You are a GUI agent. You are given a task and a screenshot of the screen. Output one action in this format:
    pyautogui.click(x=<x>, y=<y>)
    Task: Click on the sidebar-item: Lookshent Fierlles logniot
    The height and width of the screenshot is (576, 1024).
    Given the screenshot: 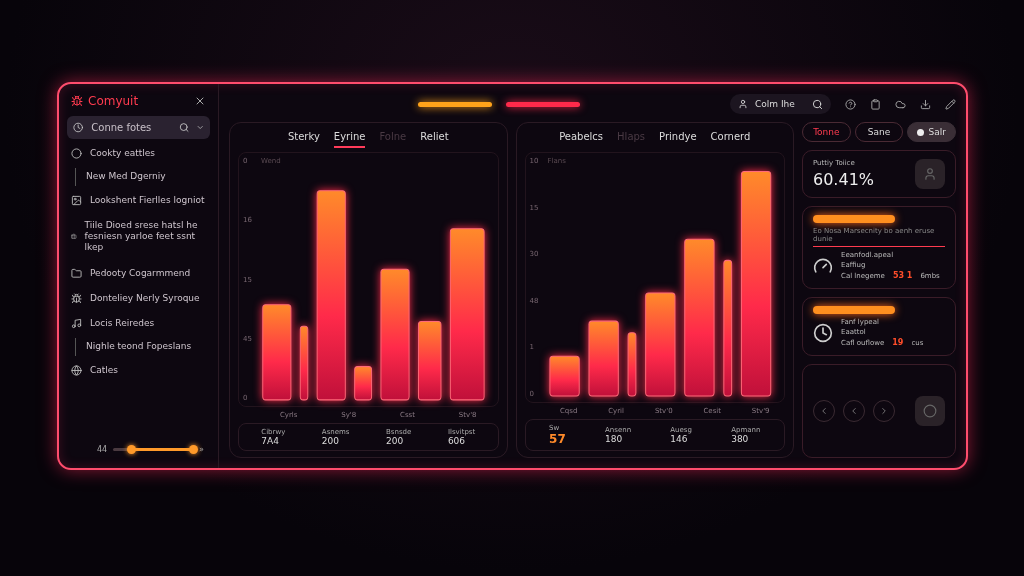 What is the action you would take?
    pyautogui.click(x=138, y=200)
    